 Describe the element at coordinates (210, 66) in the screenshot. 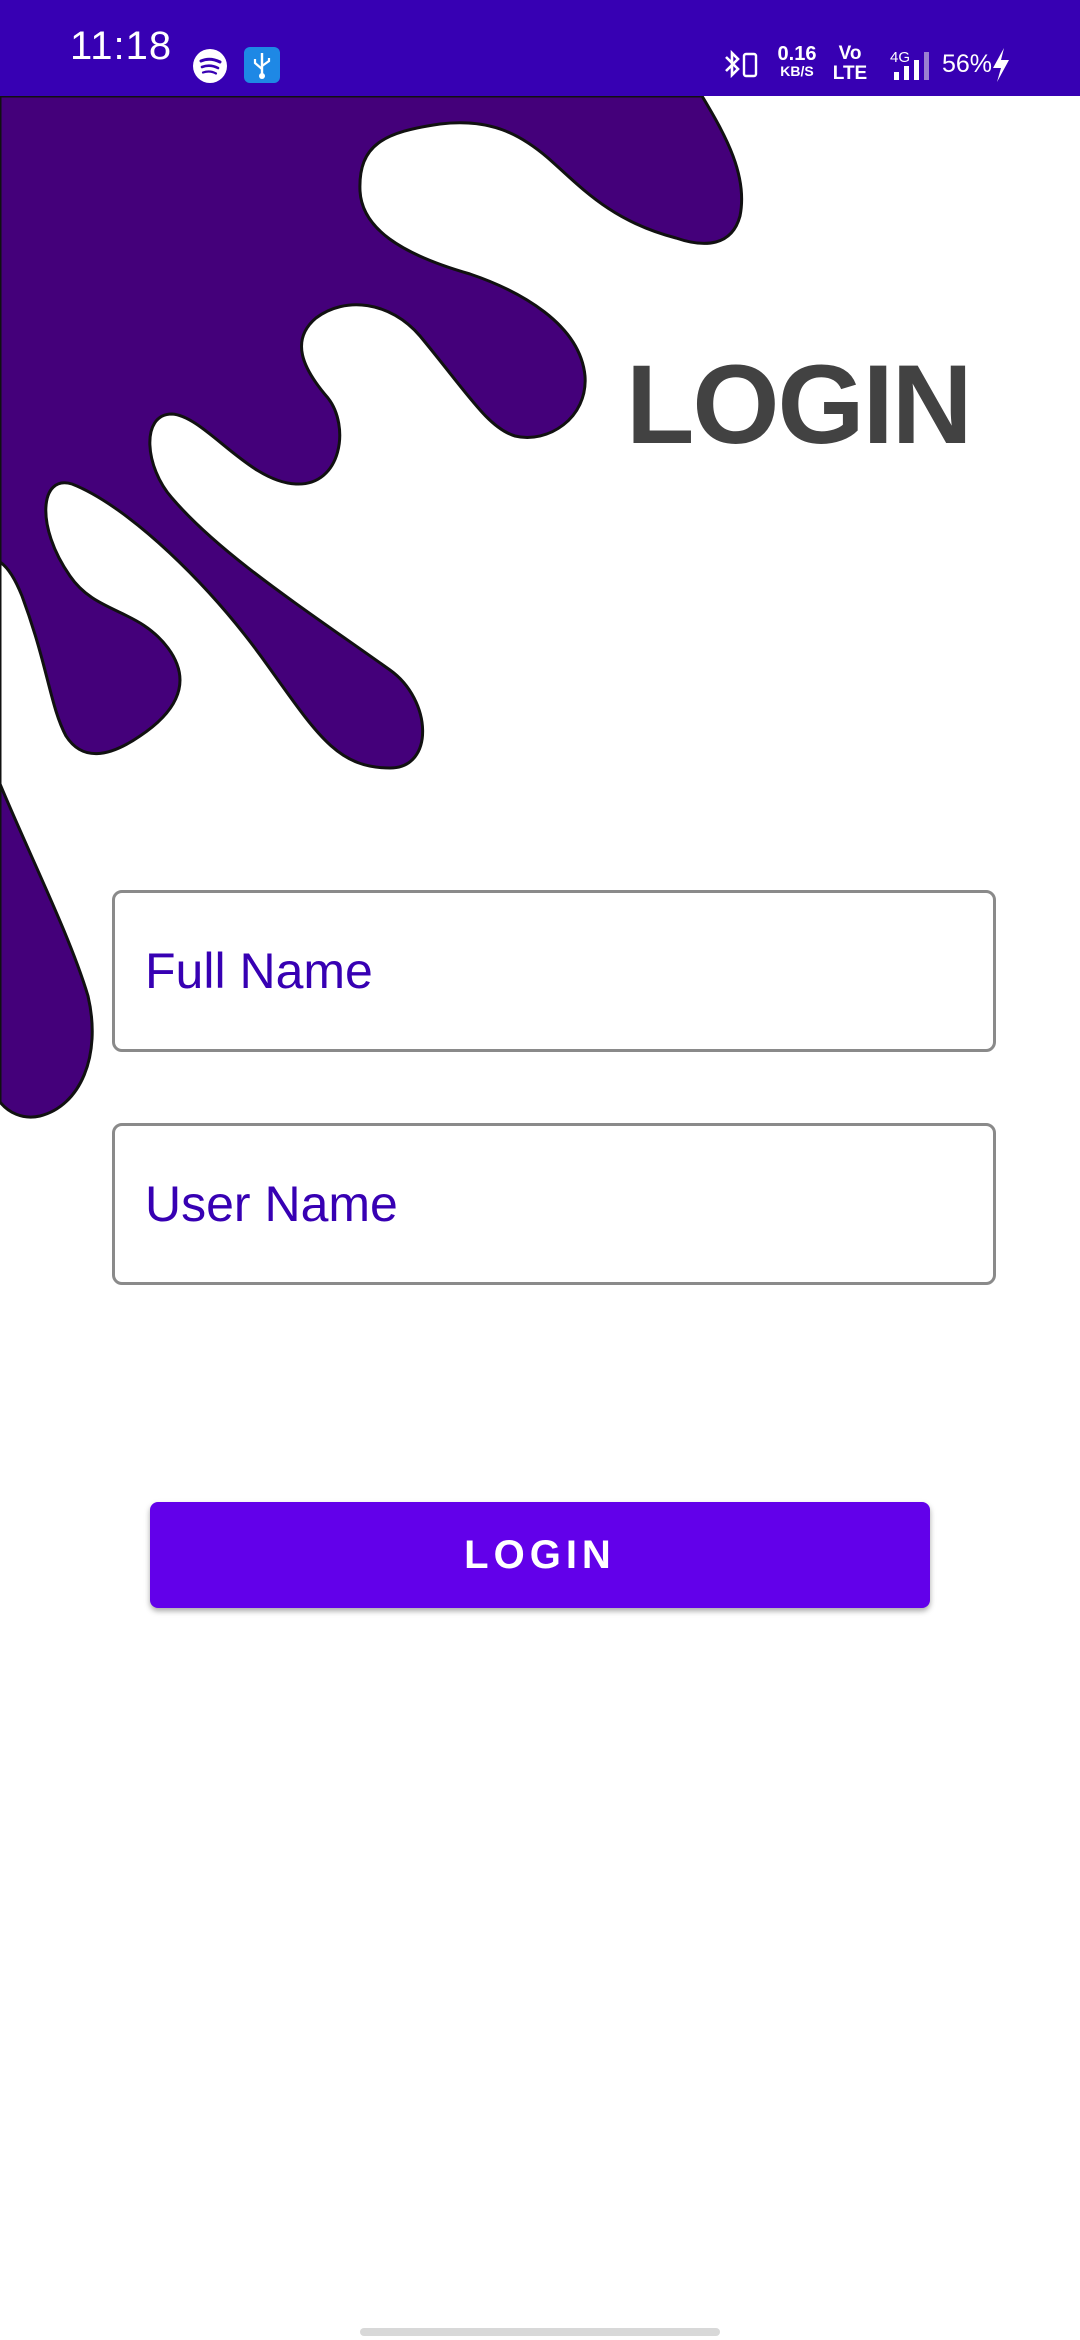

I see `spotify-icon` at that location.